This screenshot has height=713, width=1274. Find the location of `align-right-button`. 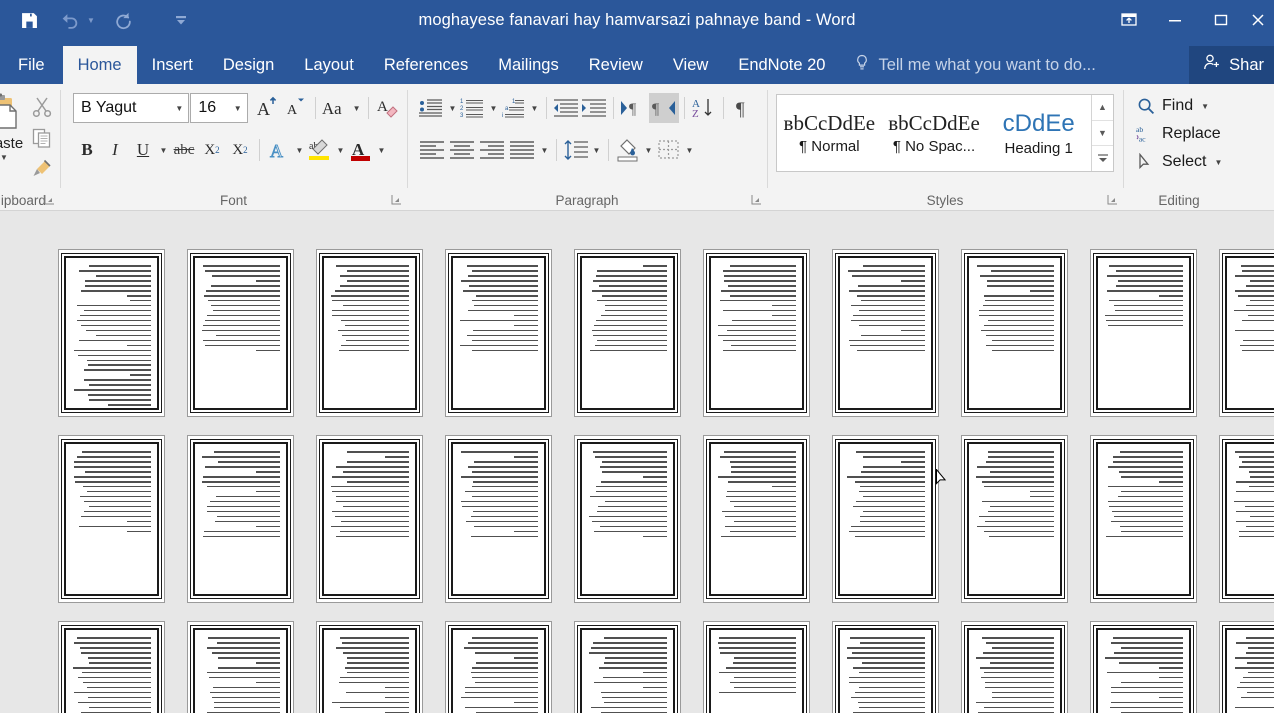

align-right-button is located at coordinates (493, 150).